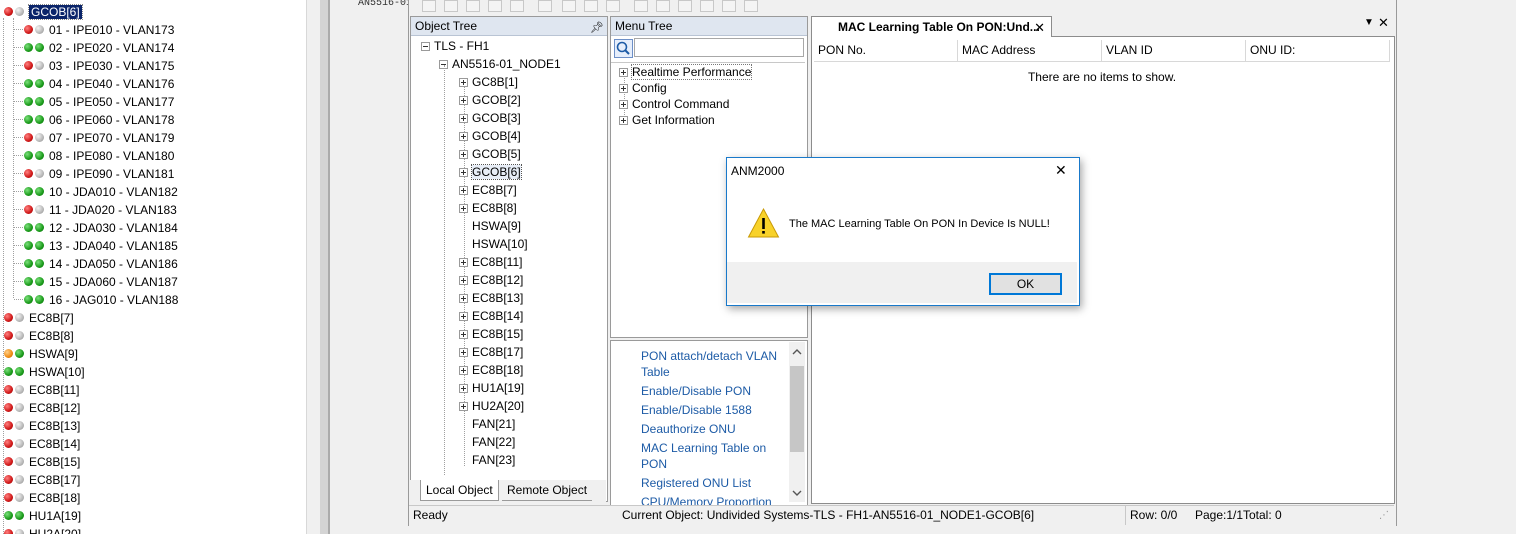 The height and width of the screenshot is (534, 1516). What do you see at coordinates (101, 191) in the screenshot?
I see `tree-node-onu: 10 - JDA010 - VLAN182` at bounding box center [101, 191].